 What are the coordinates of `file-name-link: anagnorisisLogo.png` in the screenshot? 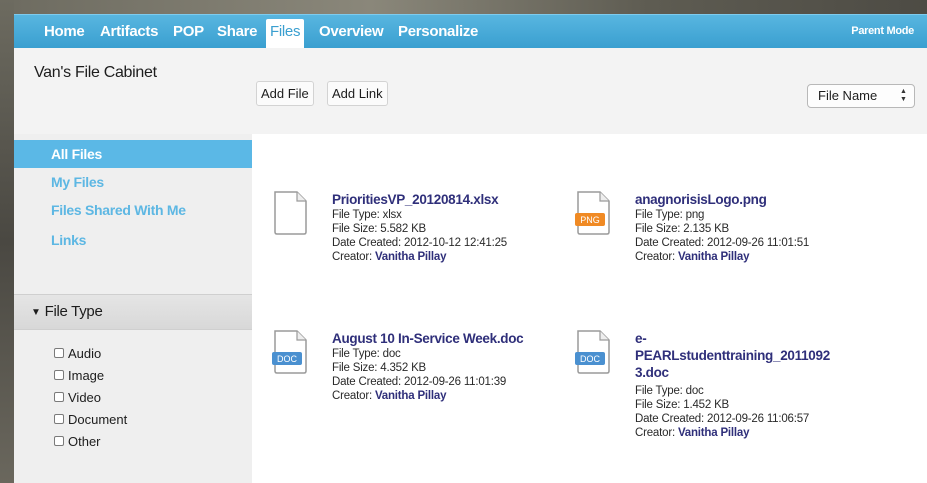 It's located at (740, 199).